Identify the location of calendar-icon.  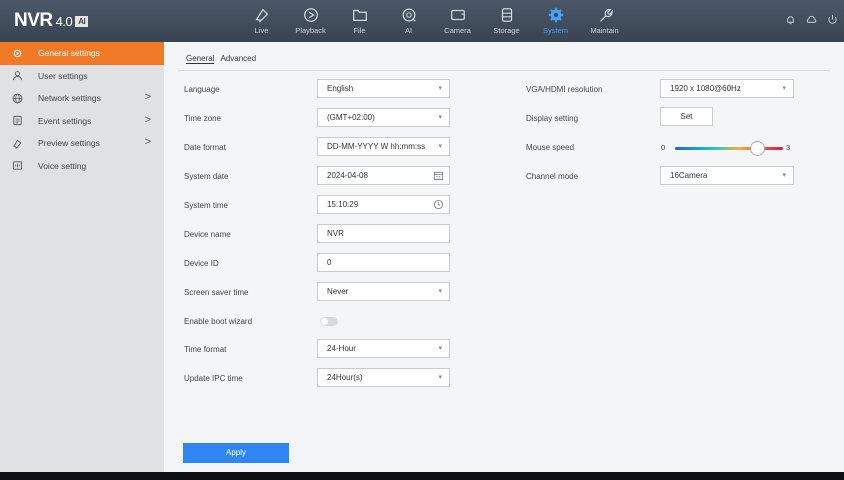
(438, 175).